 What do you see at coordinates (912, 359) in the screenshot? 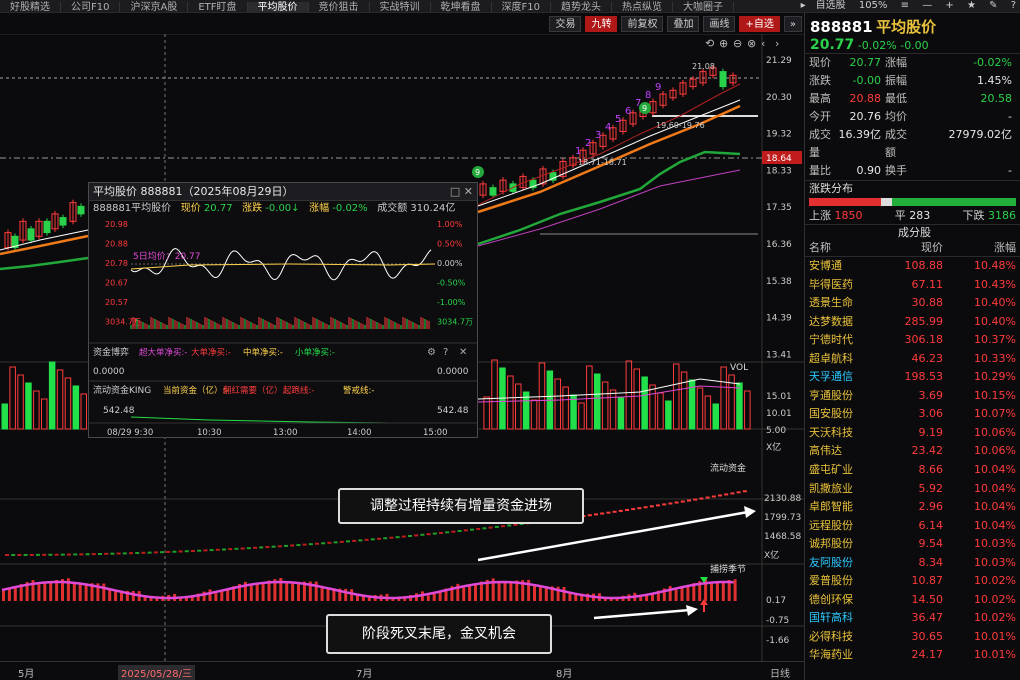
I see `component-row: 超卓航科 46.23 10.33%` at bounding box center [912, 359].